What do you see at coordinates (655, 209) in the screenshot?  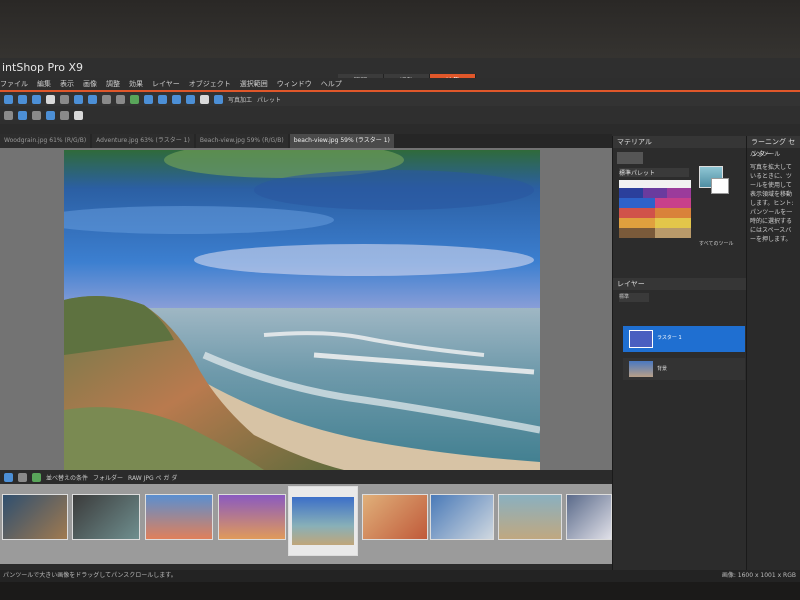 I see `color-swatches` at bounding box center [655, 209].